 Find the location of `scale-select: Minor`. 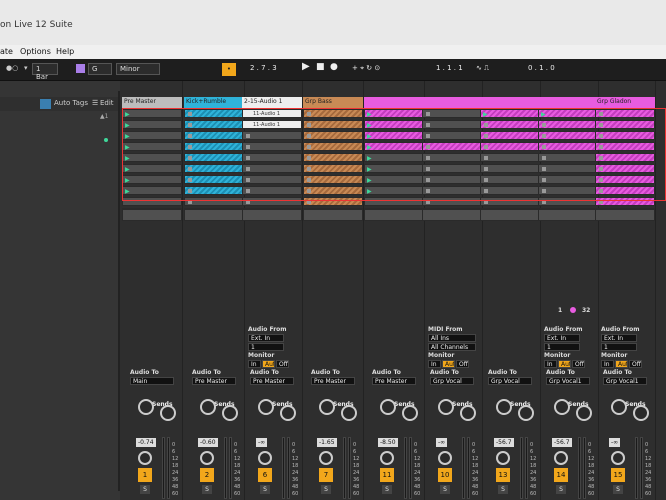

scale-select: Minor is located at coordinates (138, 69).